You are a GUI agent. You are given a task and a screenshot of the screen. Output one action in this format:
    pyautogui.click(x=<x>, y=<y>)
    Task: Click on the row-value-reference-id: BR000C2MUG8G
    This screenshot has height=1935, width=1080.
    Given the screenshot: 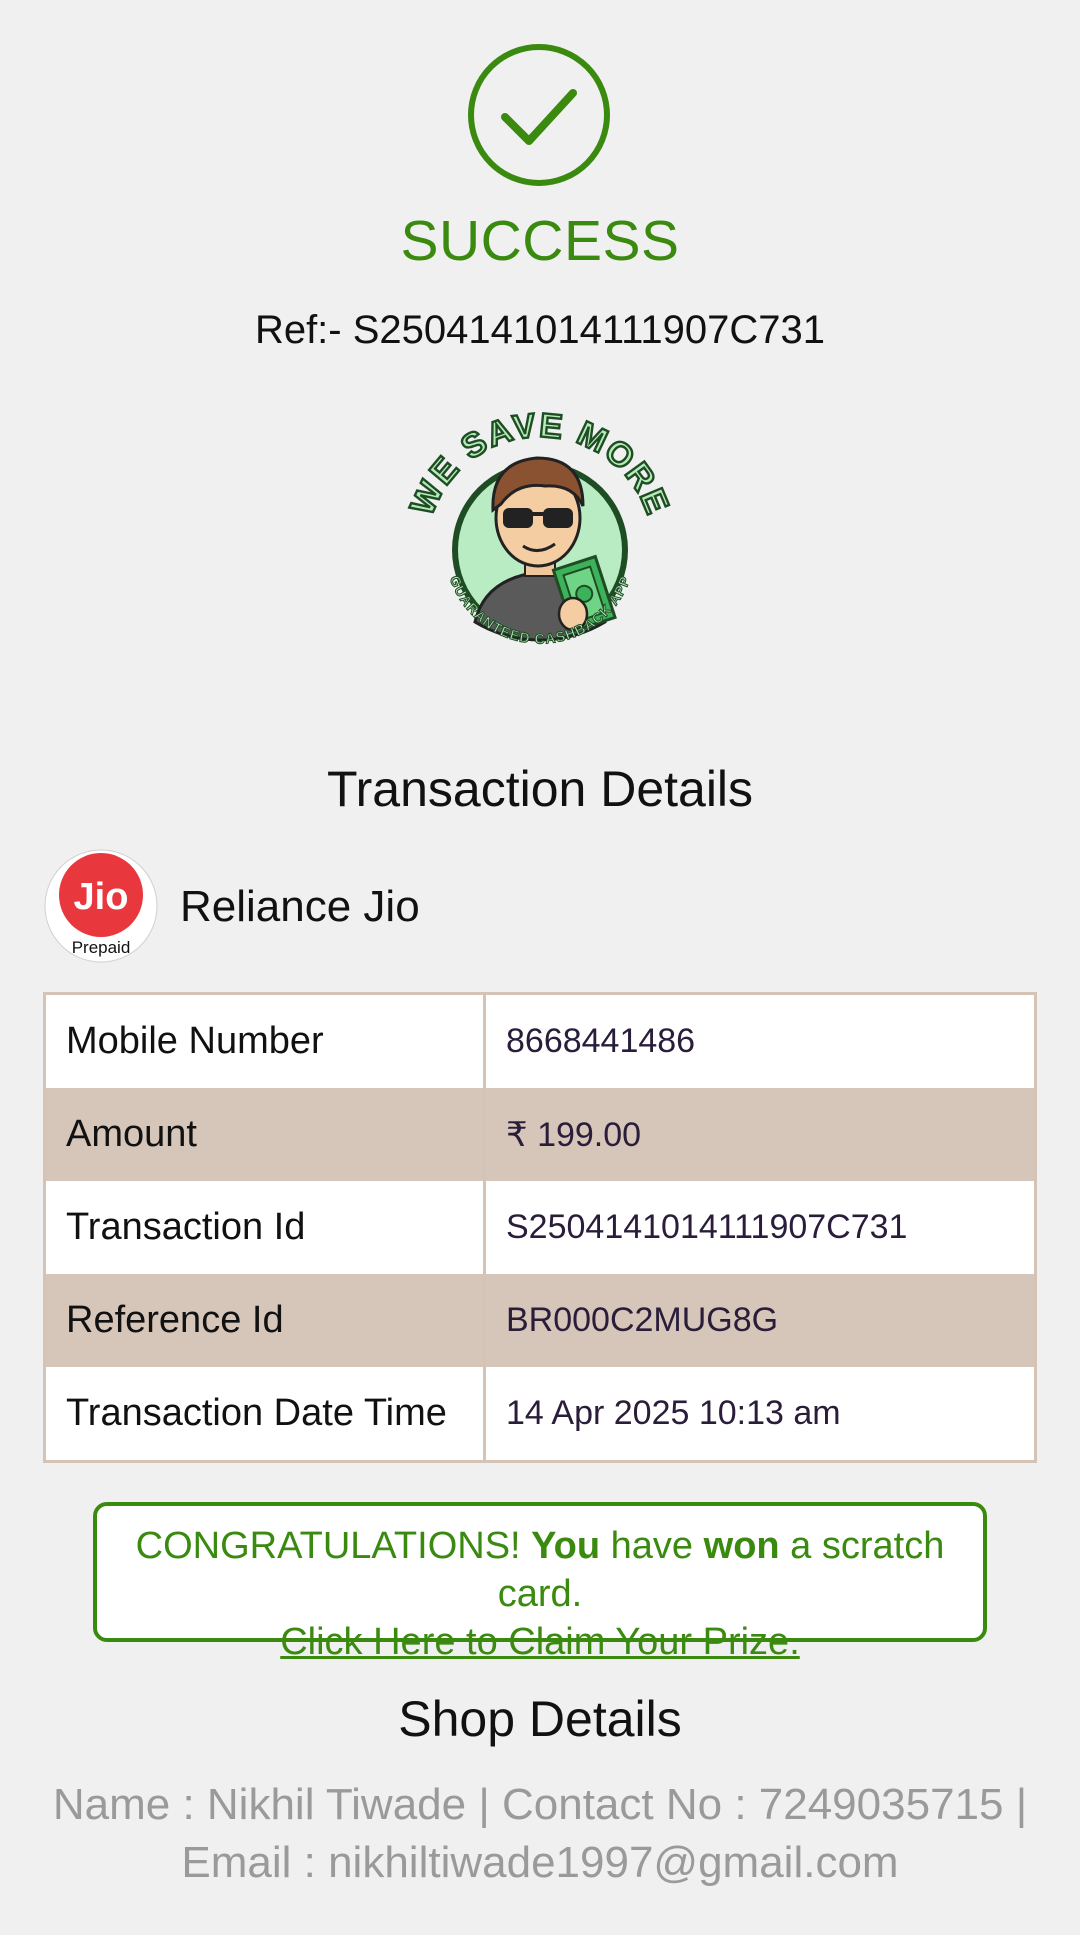 What is the action you would take?
    pyautogui.click(x=642, y=1320)
    